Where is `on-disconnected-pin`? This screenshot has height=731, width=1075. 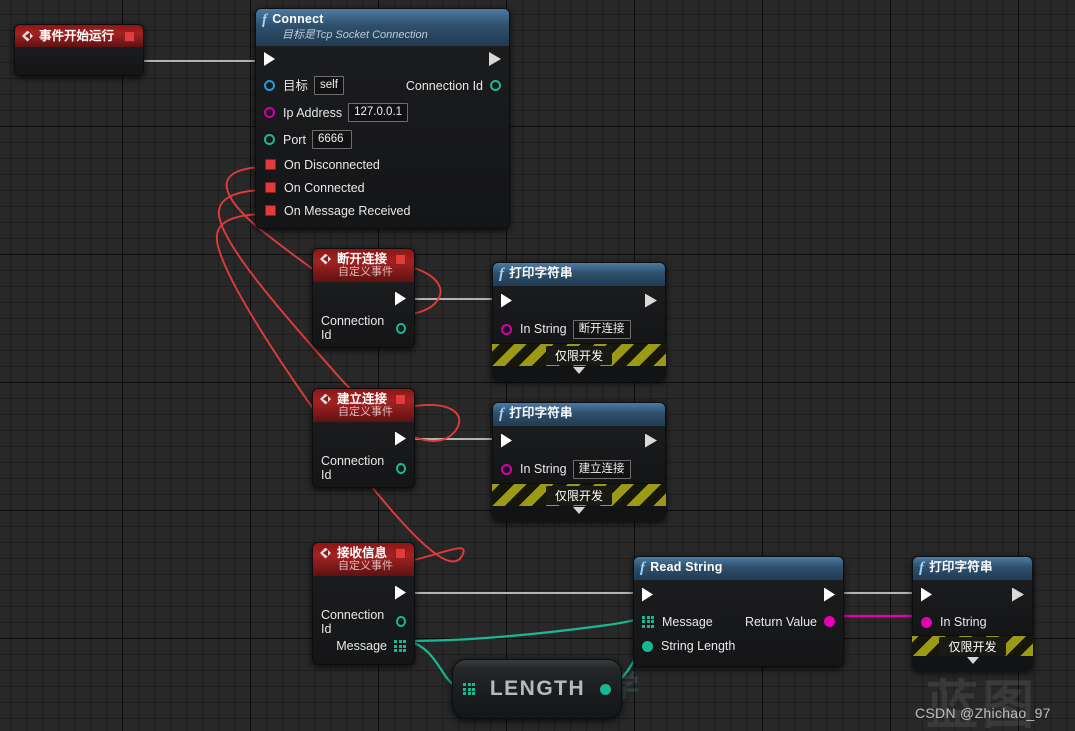 on-disconnected-pin is located at coordinates (270, 164).